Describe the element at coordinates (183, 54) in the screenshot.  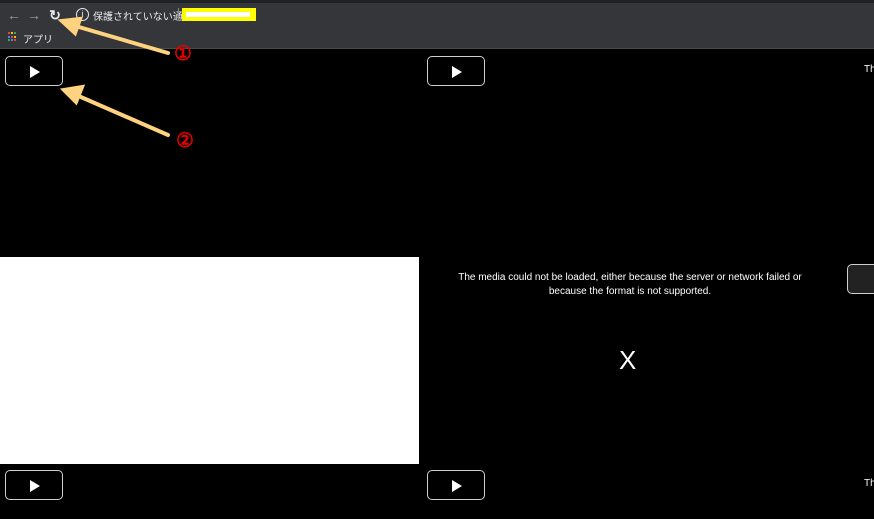
I see `annotation-marker-1: ①` at that location.